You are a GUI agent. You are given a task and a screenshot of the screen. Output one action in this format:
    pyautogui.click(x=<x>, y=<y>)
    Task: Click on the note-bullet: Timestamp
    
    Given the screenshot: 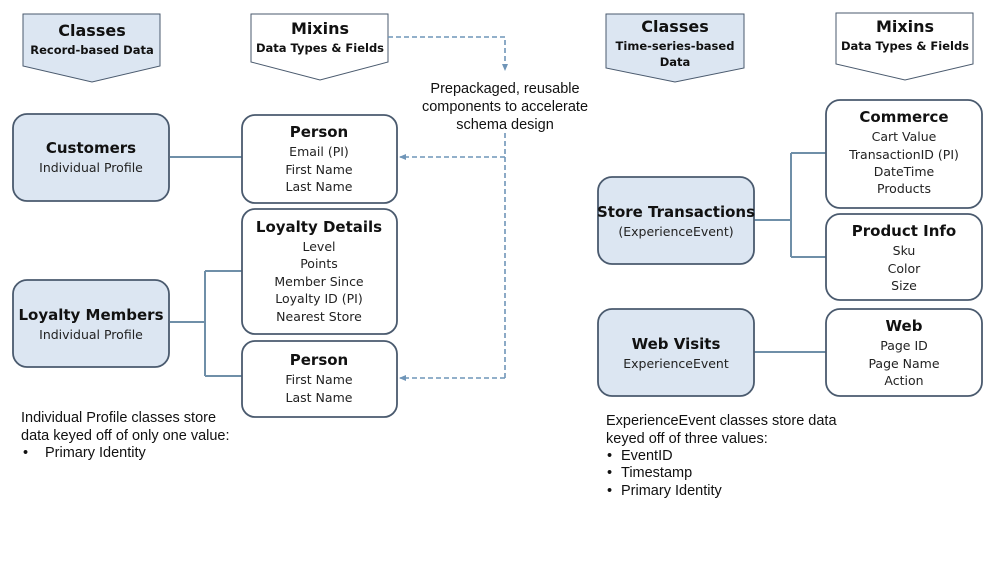 What is the action you would take?
    pyautogui.click(x=656, y=473)
    